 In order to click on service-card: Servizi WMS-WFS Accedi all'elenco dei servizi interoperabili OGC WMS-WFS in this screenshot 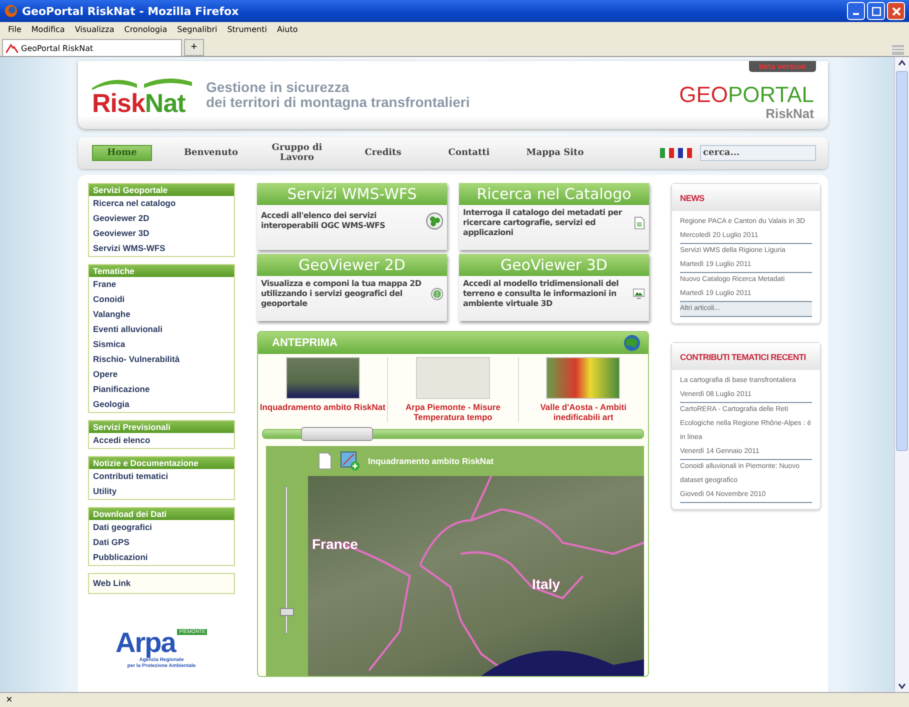, I will do `click(352, 216)`.